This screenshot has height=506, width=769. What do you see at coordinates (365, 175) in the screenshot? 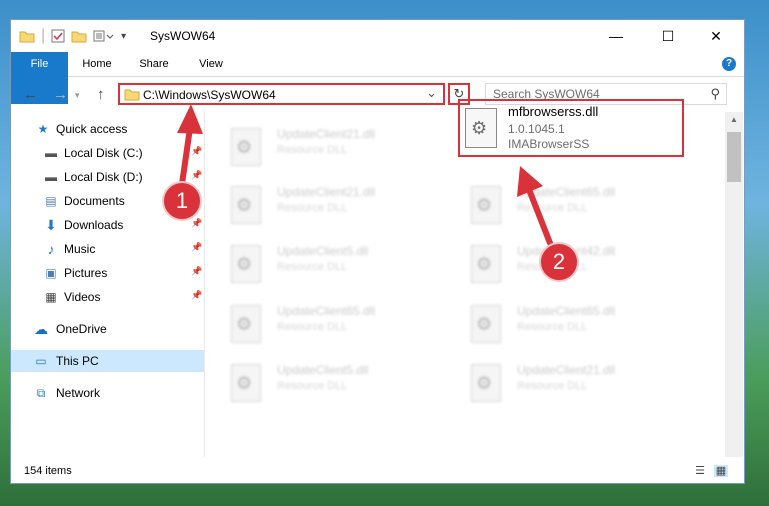
I see `annotation-arrows` at bounding box center [365, 175].